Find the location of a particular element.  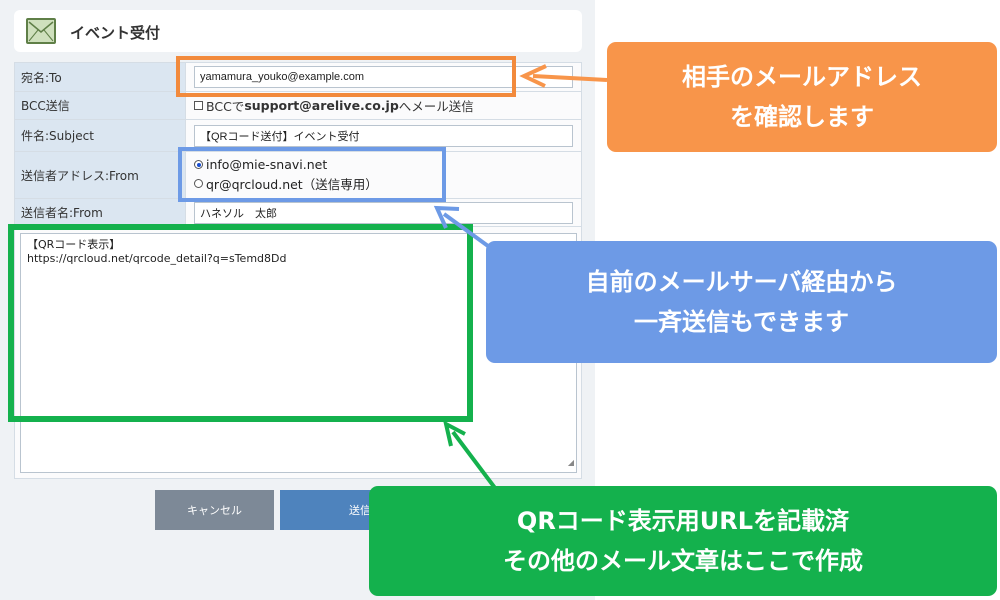

to-highlight-box is located at coordinates (346, 76).